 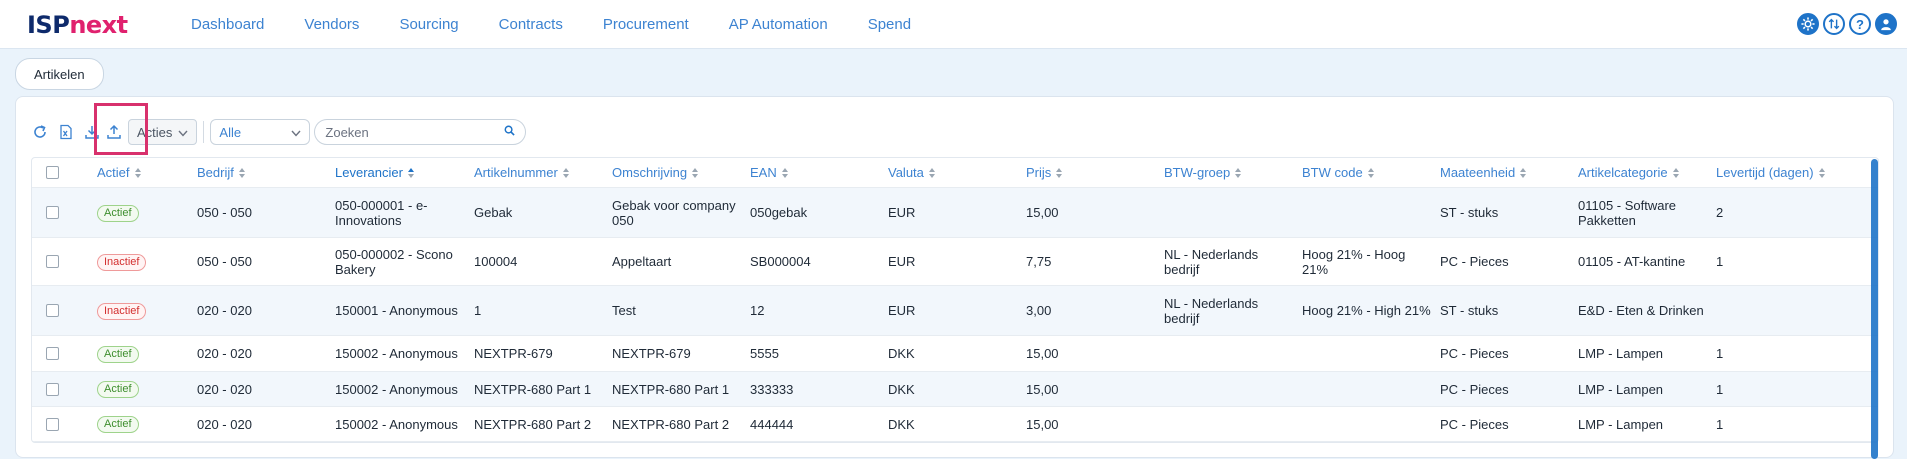 I want to click on cell-omschrijving: Test, so click(x=624, y=310).